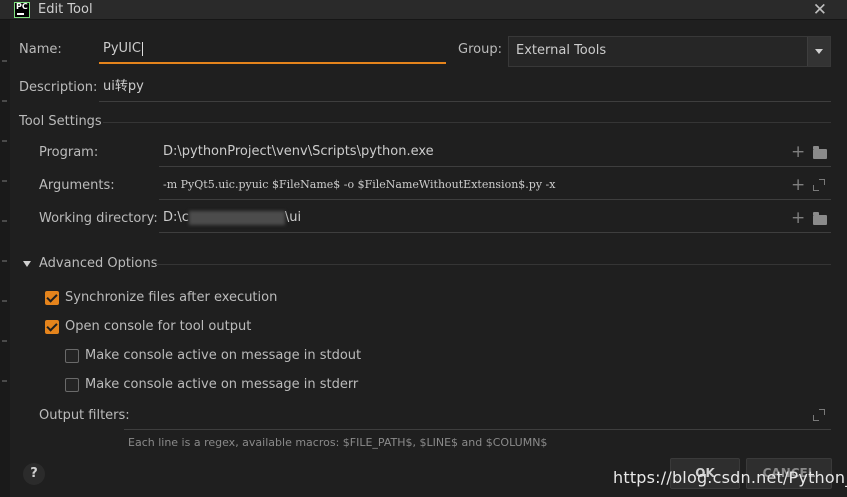 This screenshot has height=497, width=847. Describe the element at coordinates (123, 86) in the screenshot. I see `description-value: ui转py` at that location.